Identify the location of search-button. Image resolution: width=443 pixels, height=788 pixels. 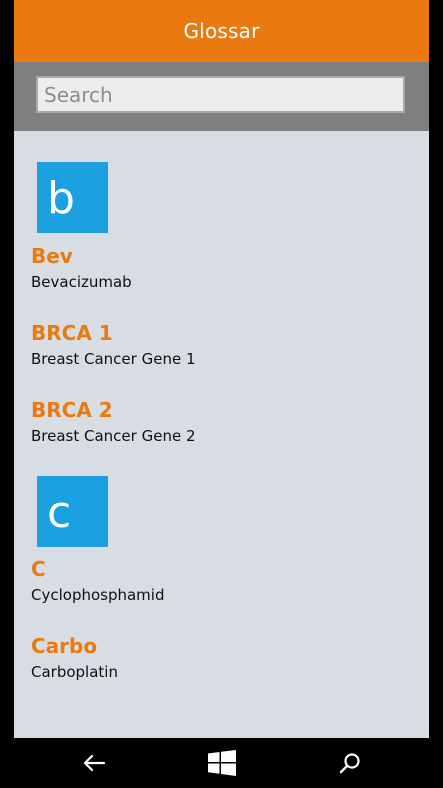
(350, 763).